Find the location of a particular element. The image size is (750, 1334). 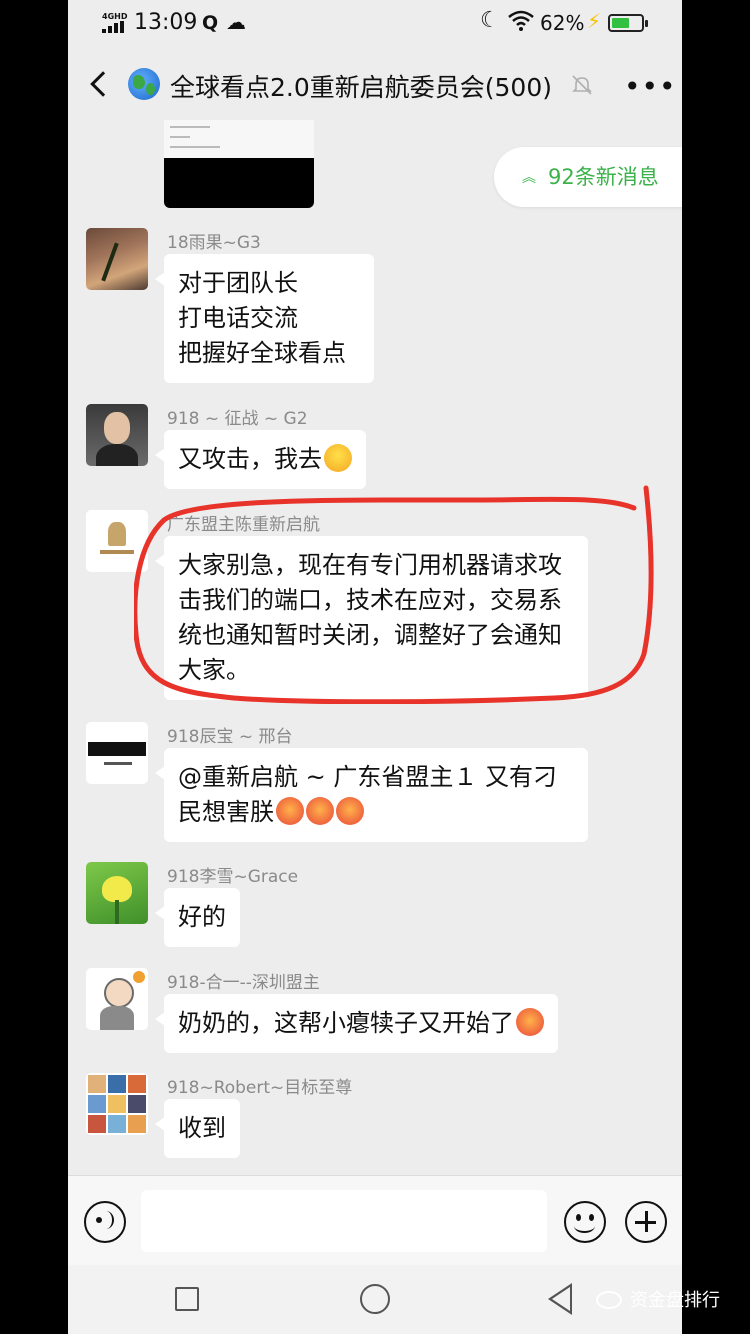

home-button is located at coordinates (375, 1299).